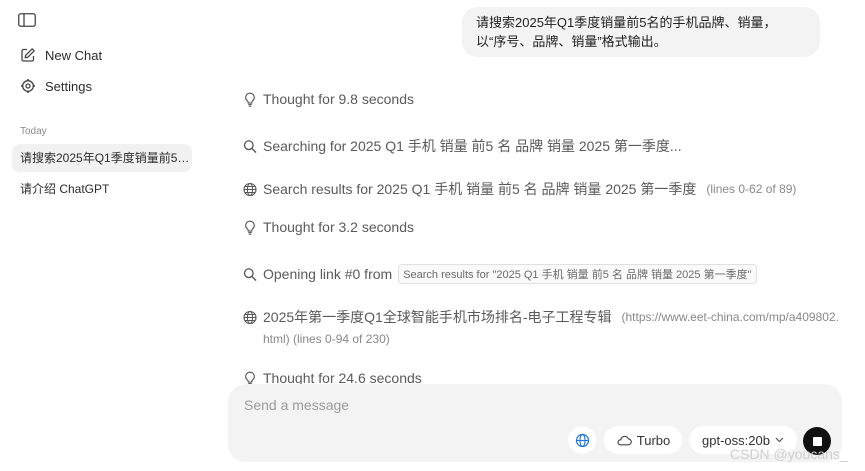 The width and height of the screenshot is (865, 471). I want to click on new-chat-label: New Chat, so click(74, 55).